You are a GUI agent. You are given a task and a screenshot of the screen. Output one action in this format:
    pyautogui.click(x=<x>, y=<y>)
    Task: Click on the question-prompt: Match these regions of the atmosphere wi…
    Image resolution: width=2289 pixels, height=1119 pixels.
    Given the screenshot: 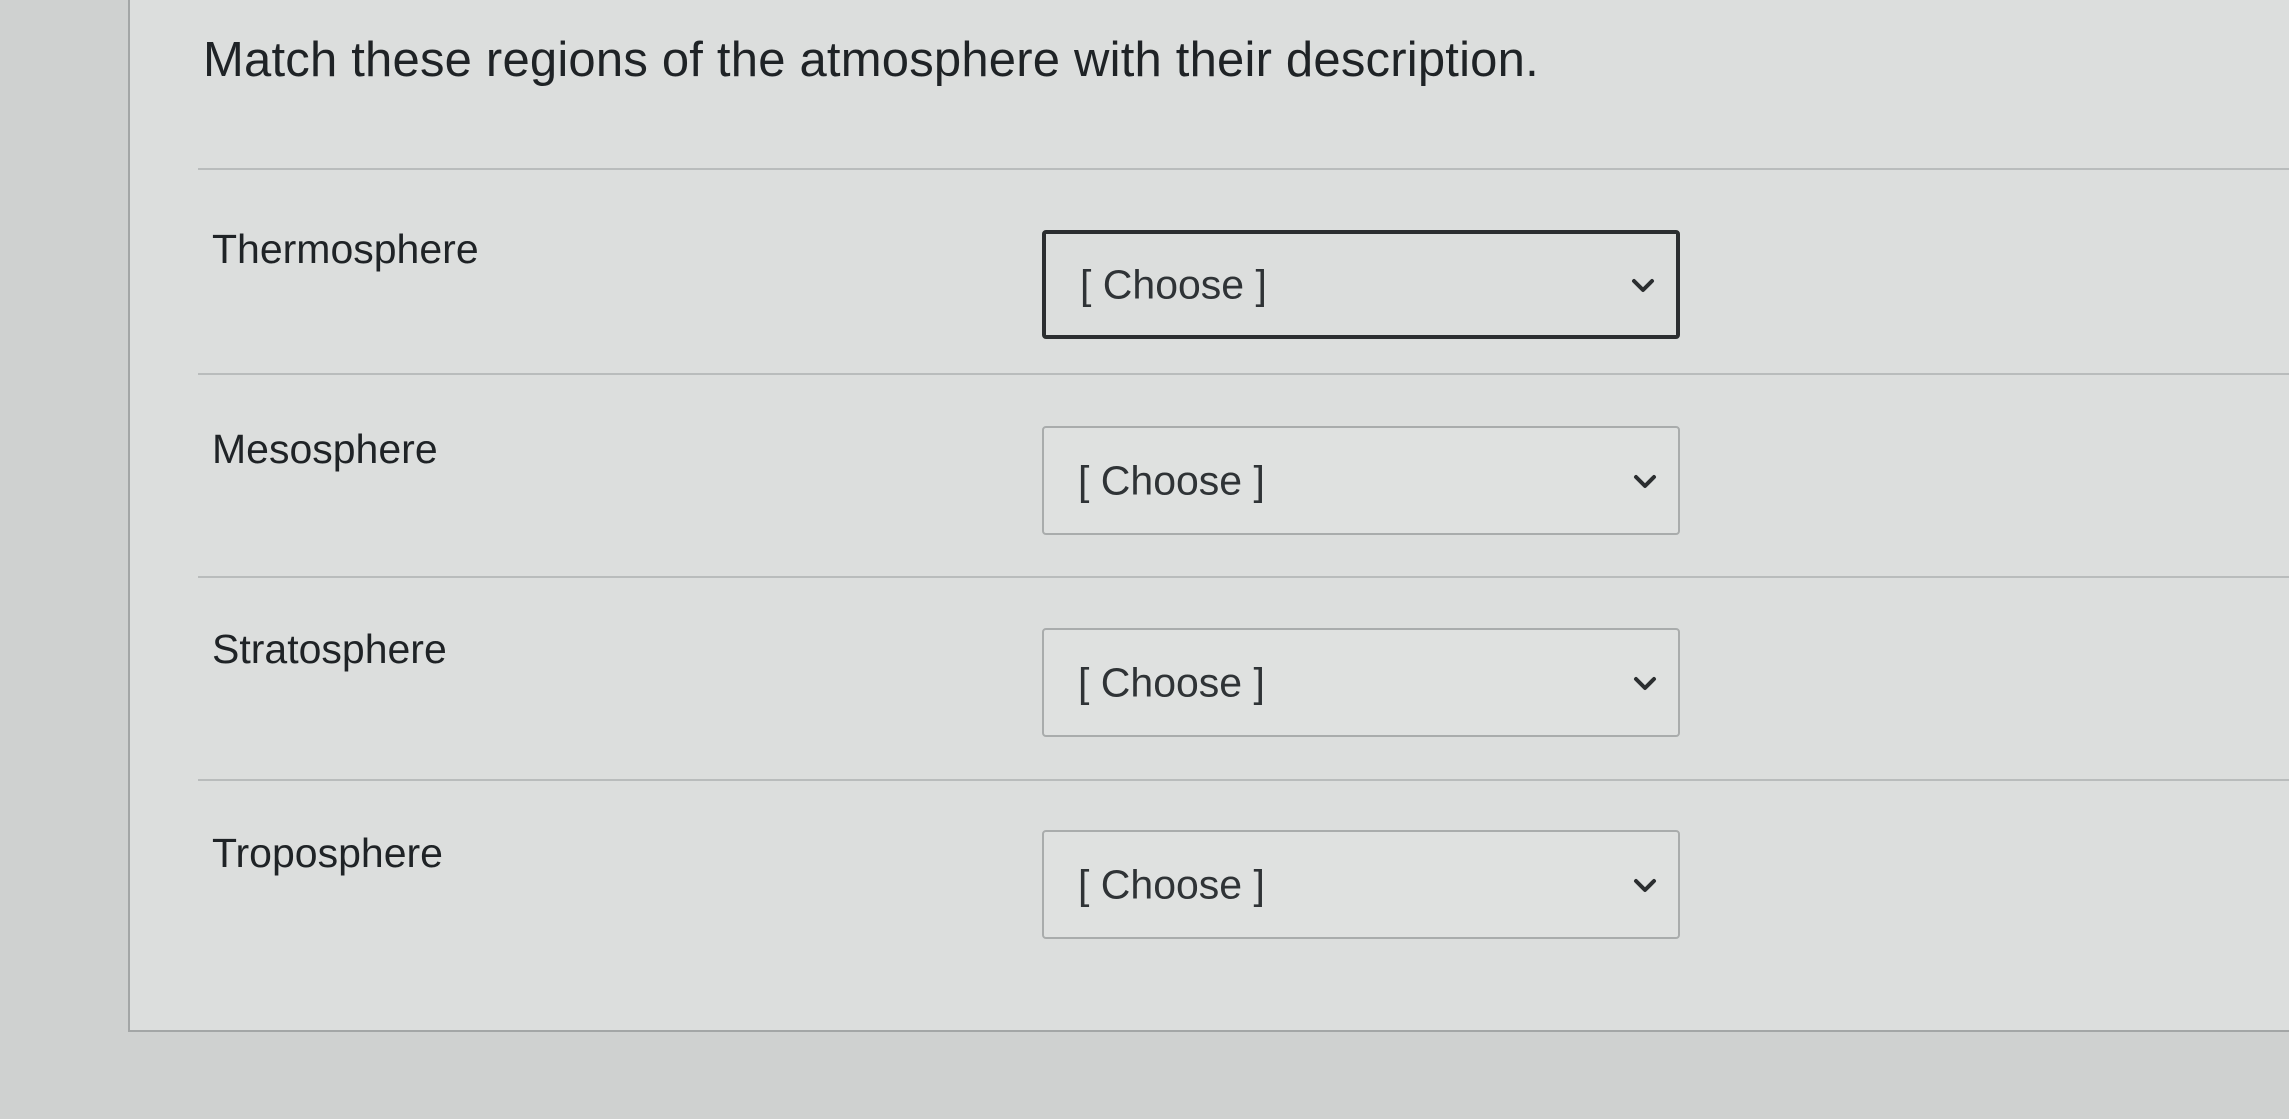 What is the action you would take?
    pyautogui.click(x=871, y=60)
    